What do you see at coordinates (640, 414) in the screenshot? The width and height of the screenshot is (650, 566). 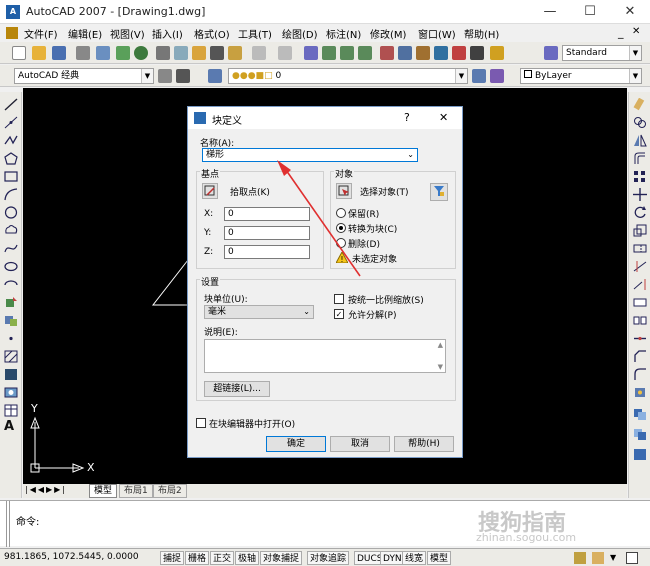 I see `draw-order-icon` at bounding box center [640, 414].